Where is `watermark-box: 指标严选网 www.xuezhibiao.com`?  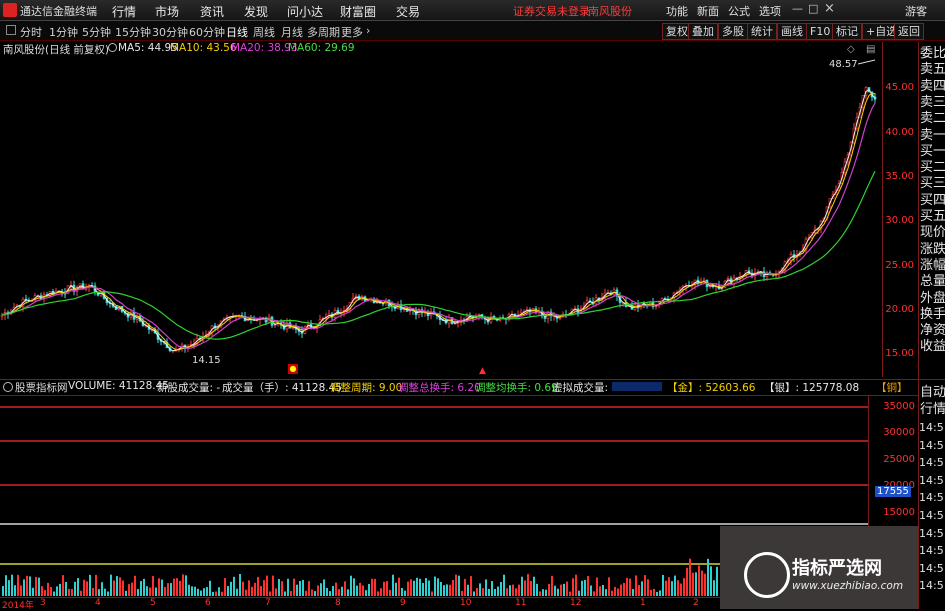 watermark-box: 指标严选网 www.xuezhibiao.com is located at coordinates (819, 567).